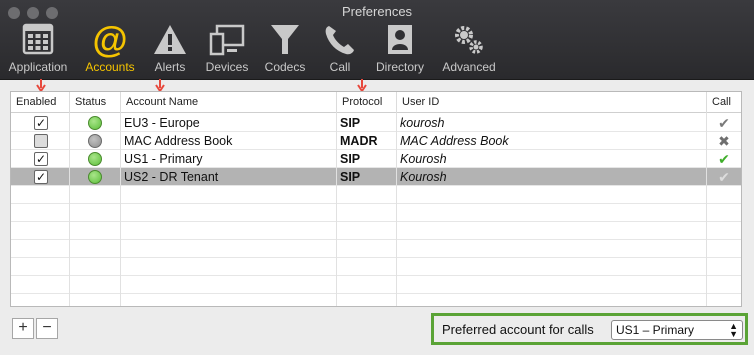 Image resolution: width=754 pixels, height=355 pixels. What do you see at coordinates (339, 40) in the screenshot?
I see `phone-handset-icon` at bounding box center [339, 40].